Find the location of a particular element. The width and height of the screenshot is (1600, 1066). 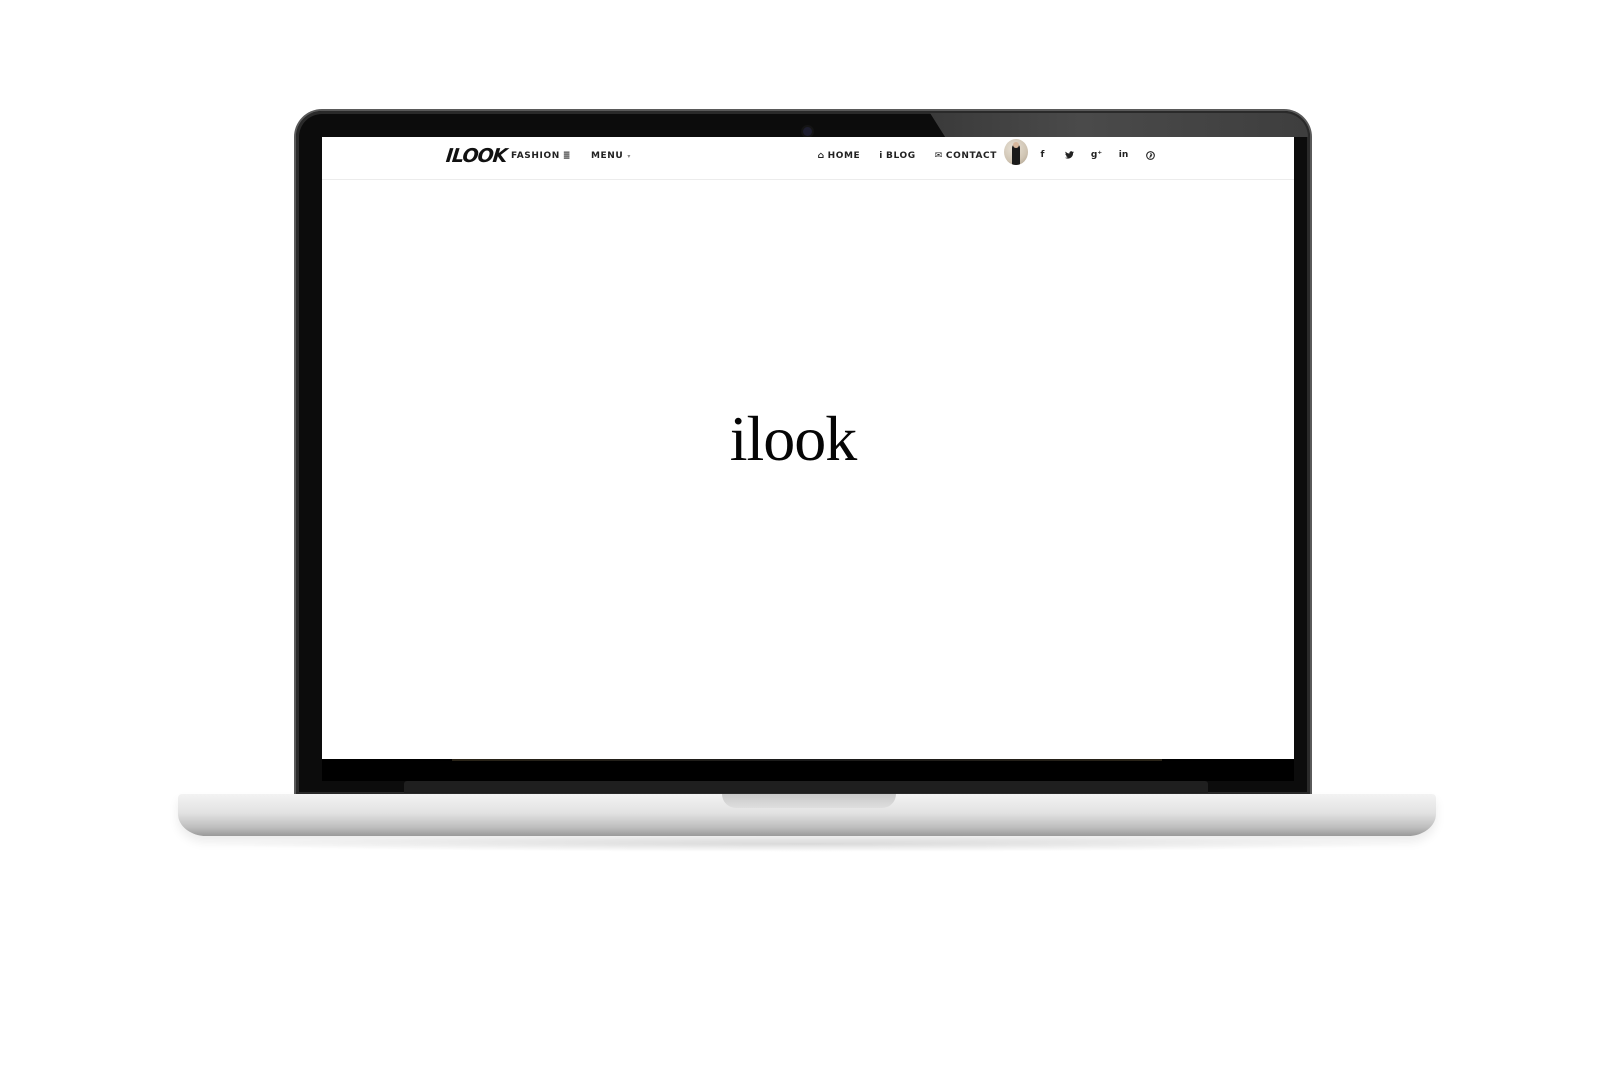

nav-right: ⌂ HOME i BLOG ✉ CONTACT is located at coordinates (907, 156).